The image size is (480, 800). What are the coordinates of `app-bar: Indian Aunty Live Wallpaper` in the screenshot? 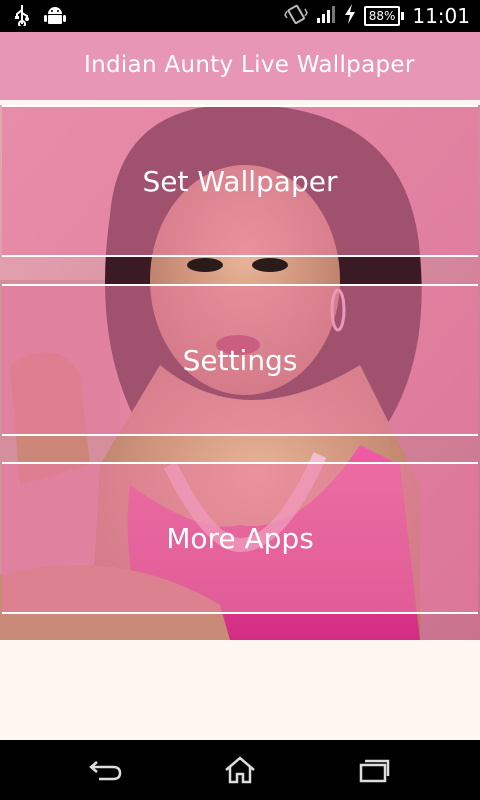 It's located at (240, 66).